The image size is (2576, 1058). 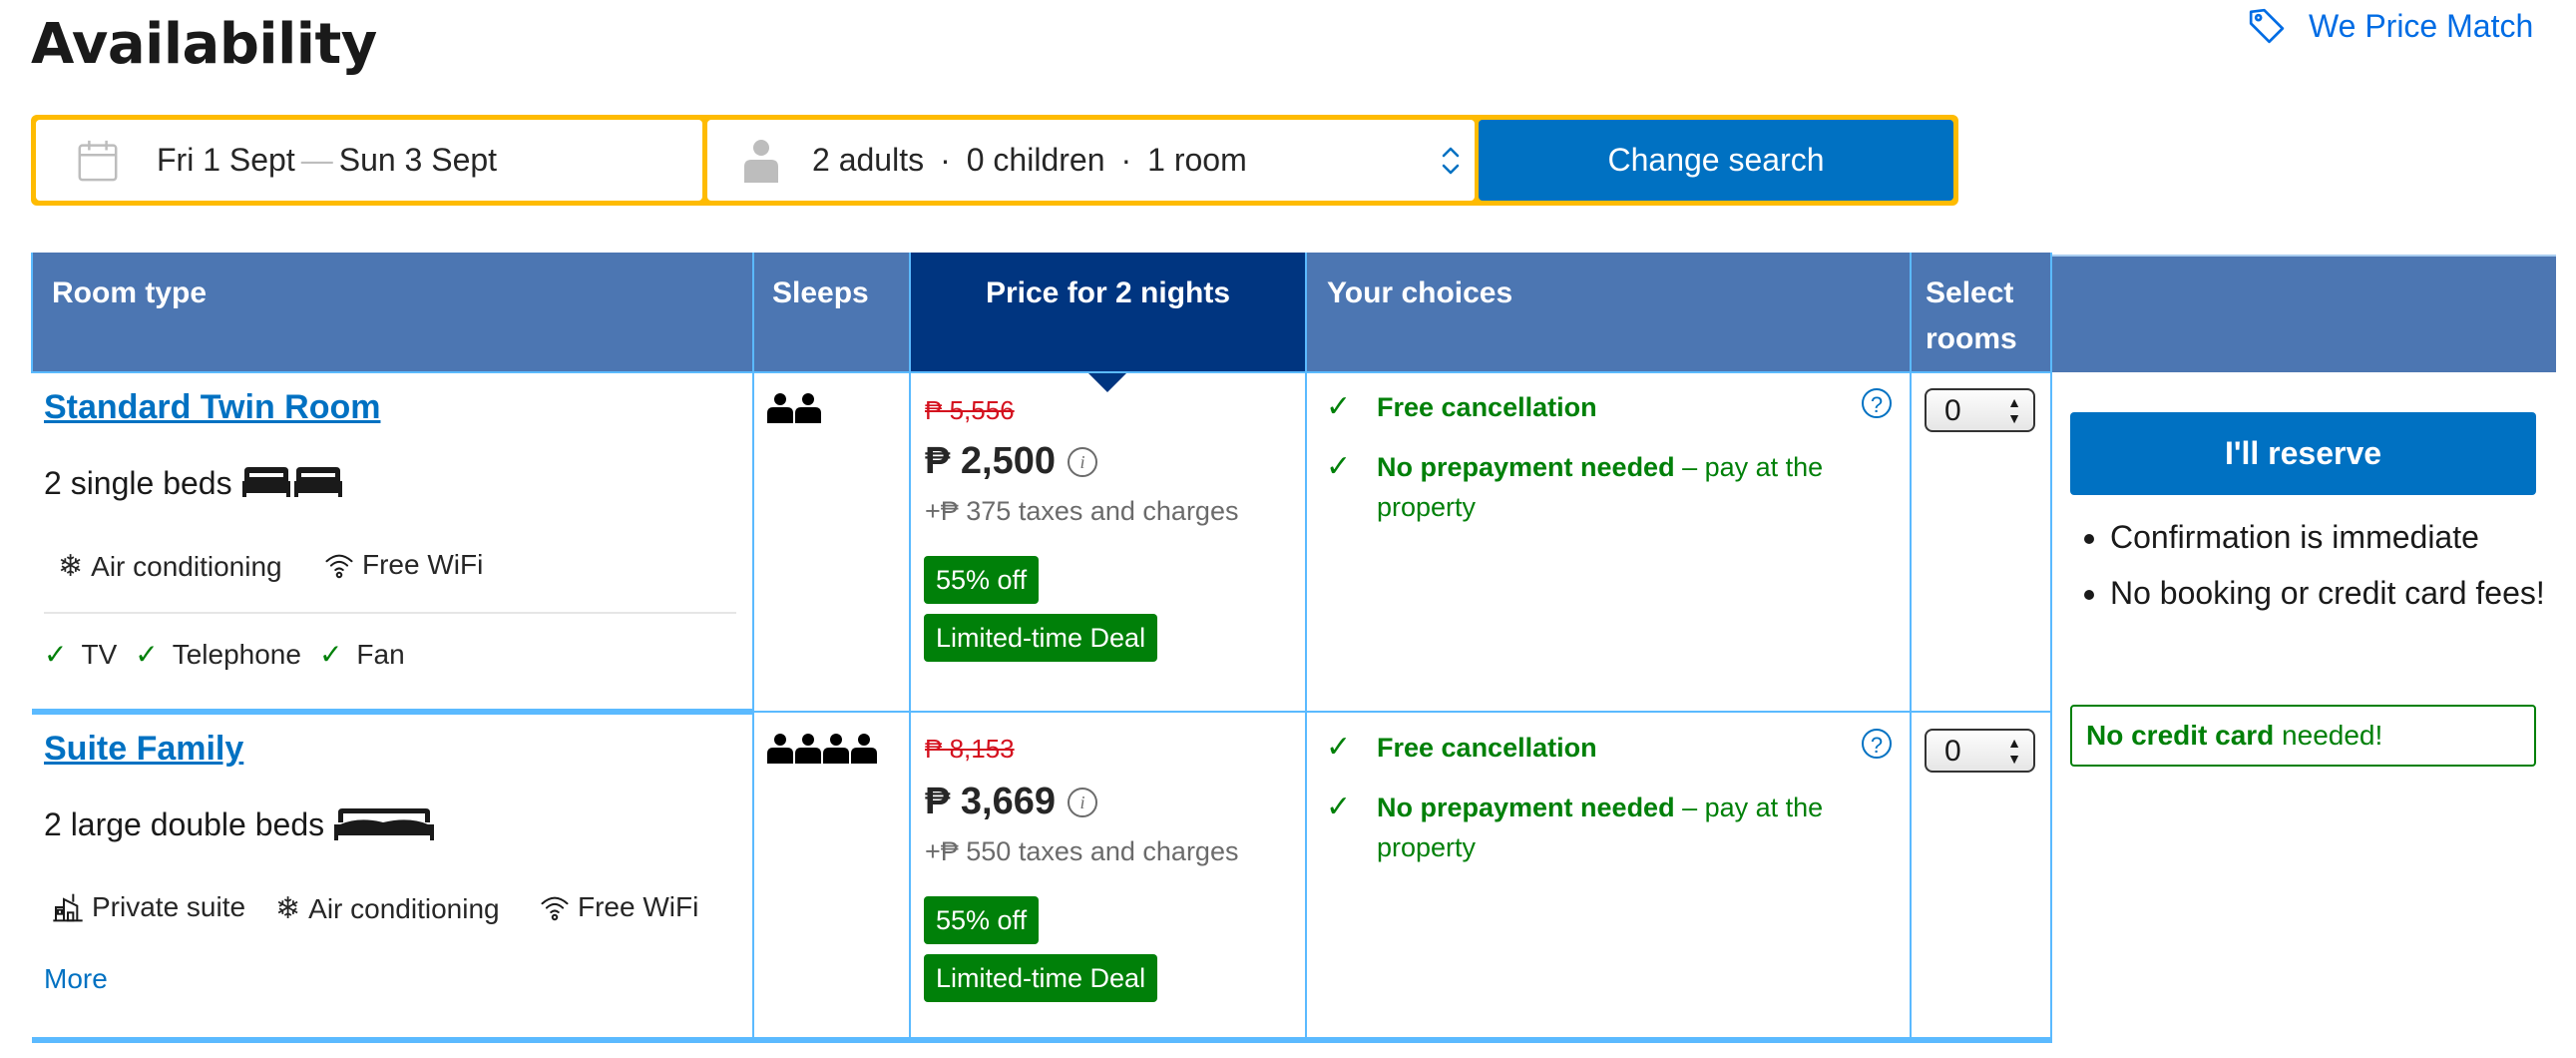 I want to click on date-picker: Fri 1 Sept — Sun 3 Sept, so click(x=369, y=160).